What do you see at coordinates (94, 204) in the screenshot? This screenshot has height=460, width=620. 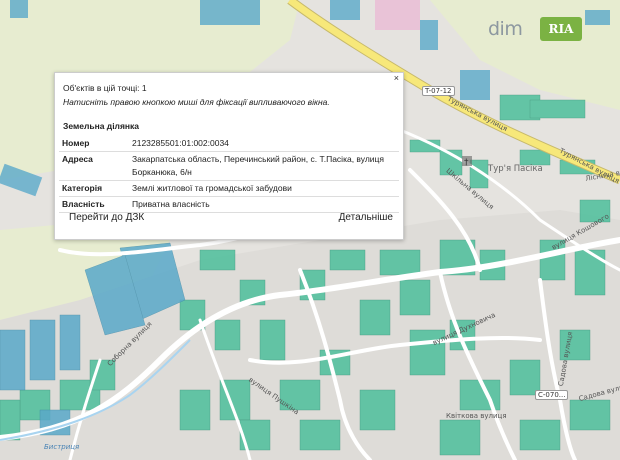 I see `row-key: Власність` at bounding box center [94, 204].